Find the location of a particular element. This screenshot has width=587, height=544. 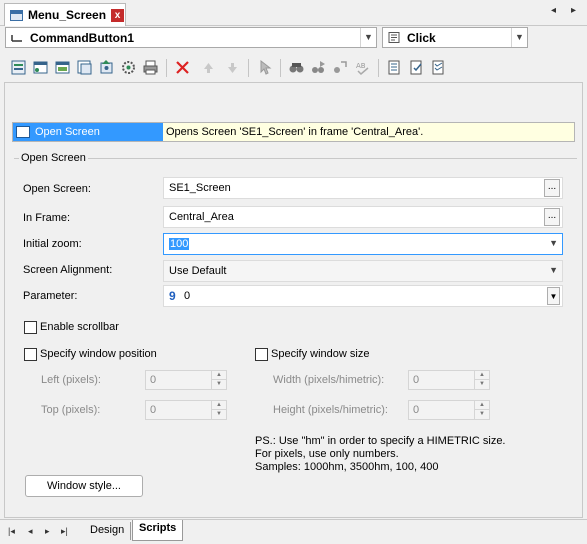

screen-alignment-label: Screen Alignment: is located at coordinates (68, 270).